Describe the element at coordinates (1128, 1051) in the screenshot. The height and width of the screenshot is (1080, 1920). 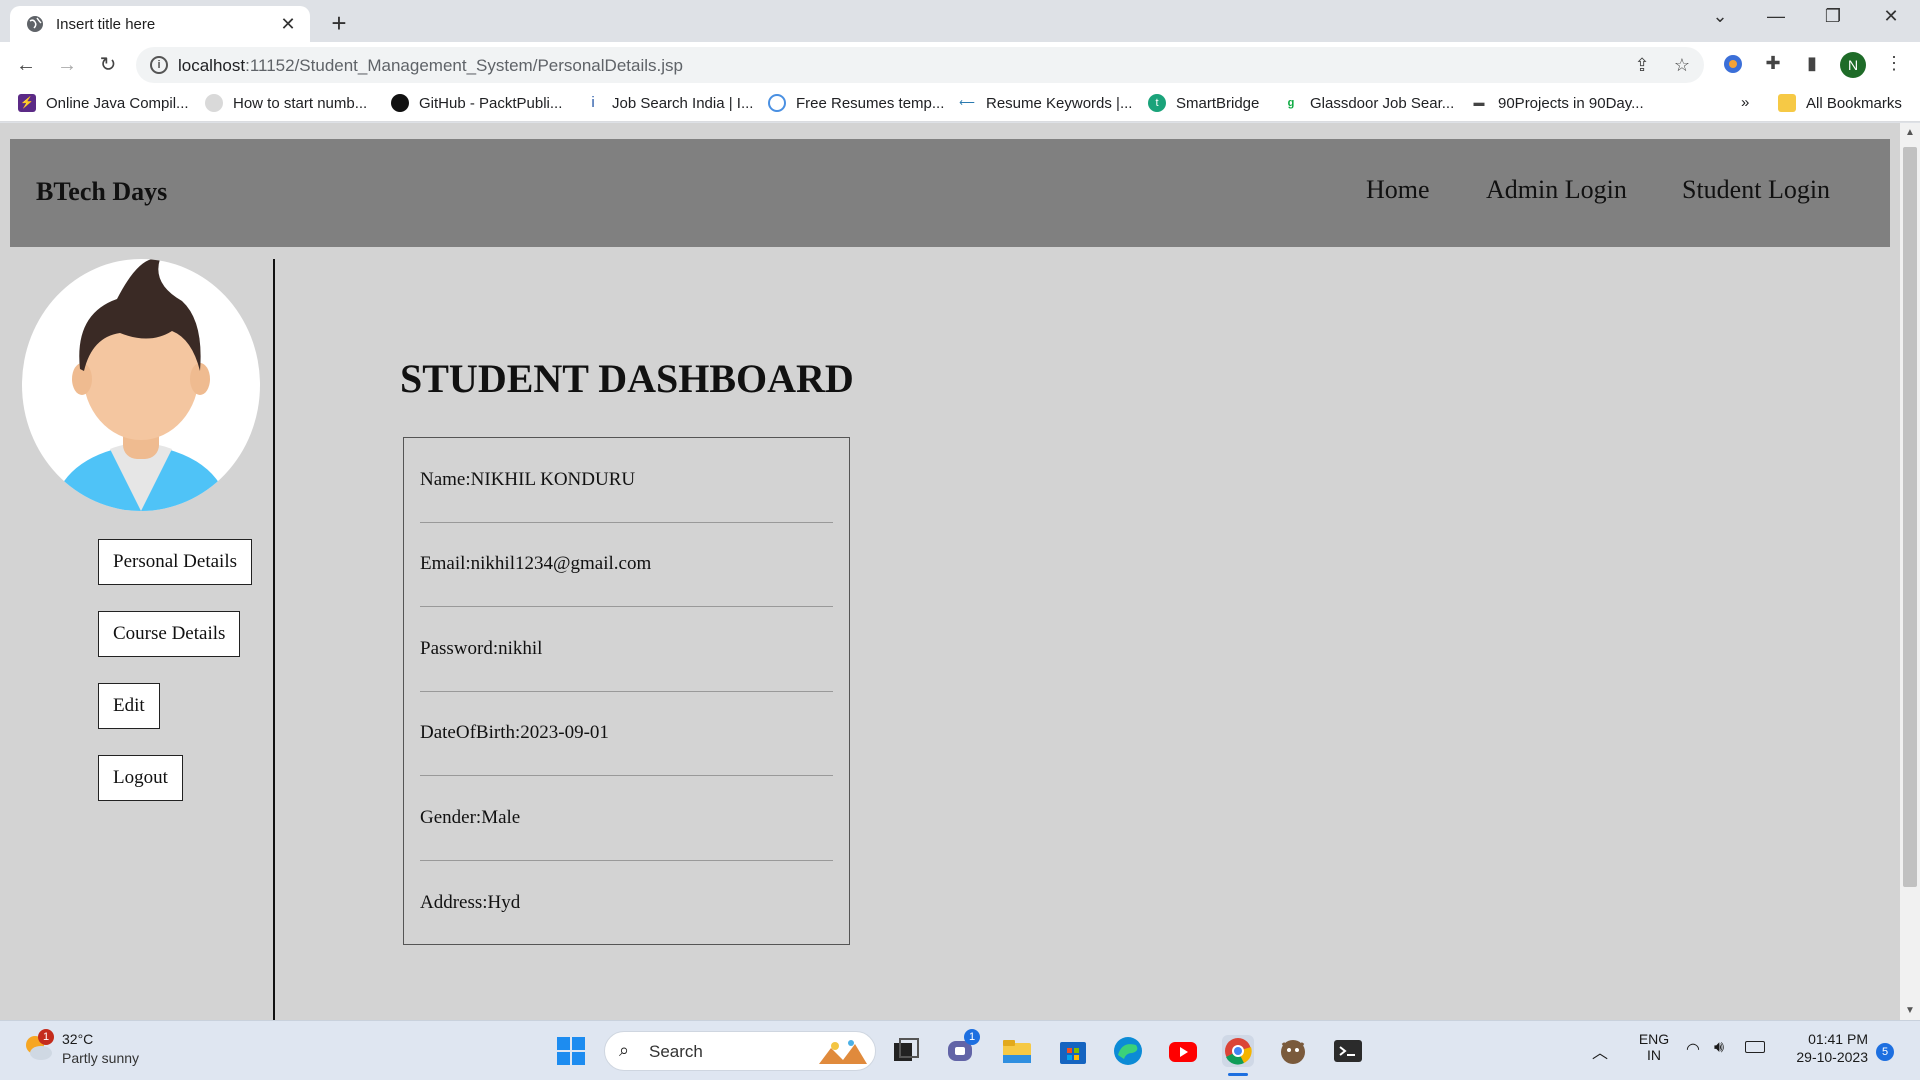
I see `edge-browser-icon` at that location.